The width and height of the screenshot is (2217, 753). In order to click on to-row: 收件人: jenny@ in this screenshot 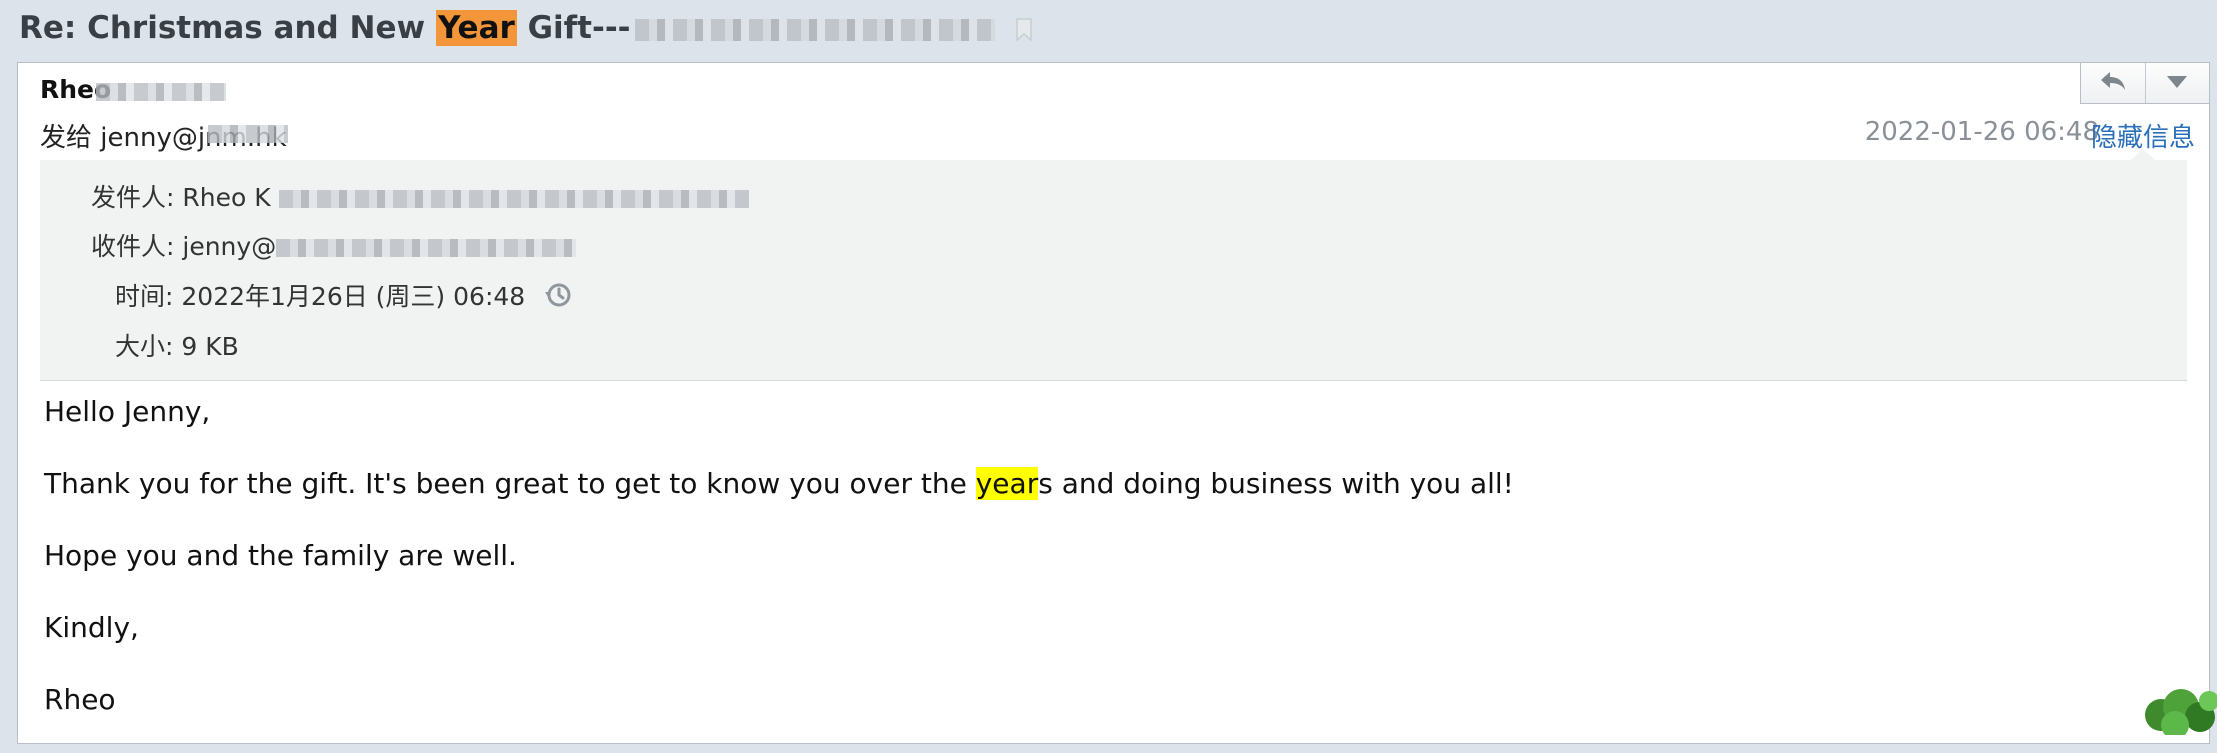, I will do `click(334, 245)`.